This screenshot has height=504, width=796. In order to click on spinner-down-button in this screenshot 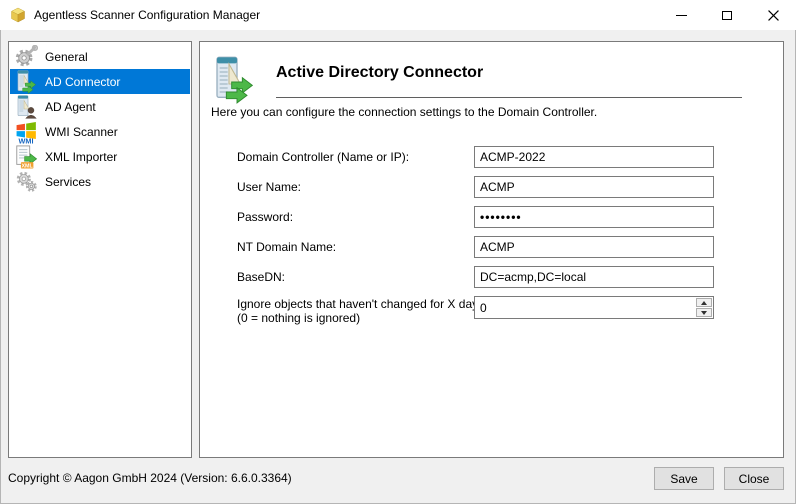, I will do `click(704, 312)`.